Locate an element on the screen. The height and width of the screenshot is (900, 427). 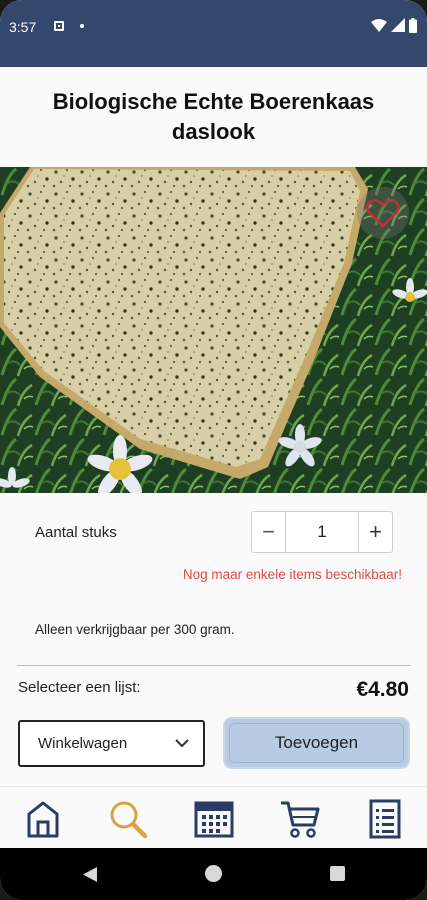
list-dropdown: Winkelwagen is located at coordinates (111, 743).